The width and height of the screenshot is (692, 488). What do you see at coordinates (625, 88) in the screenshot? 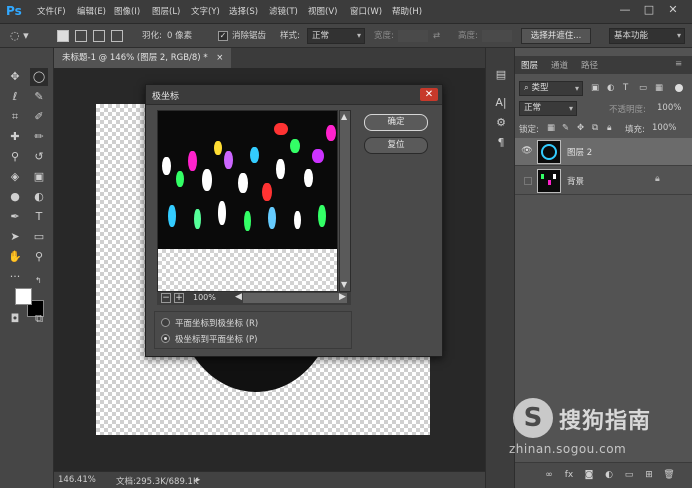
I see `filter-type-icon: T` at bounding box center [625, 88].